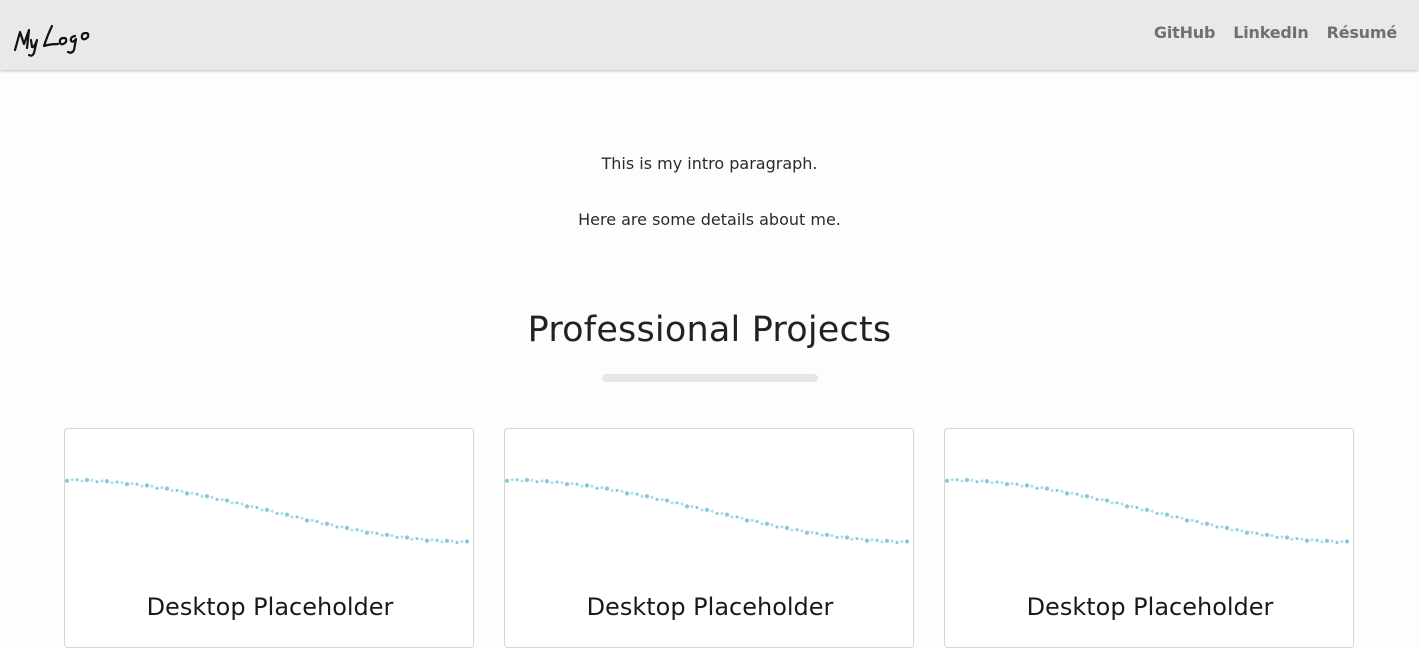 The width and height of the screenshot is (1419, 648). Describe the element at coordinates (1271, 32) in the screenshot. I see `nav-link-linkedin: LinkedIn` at that location.